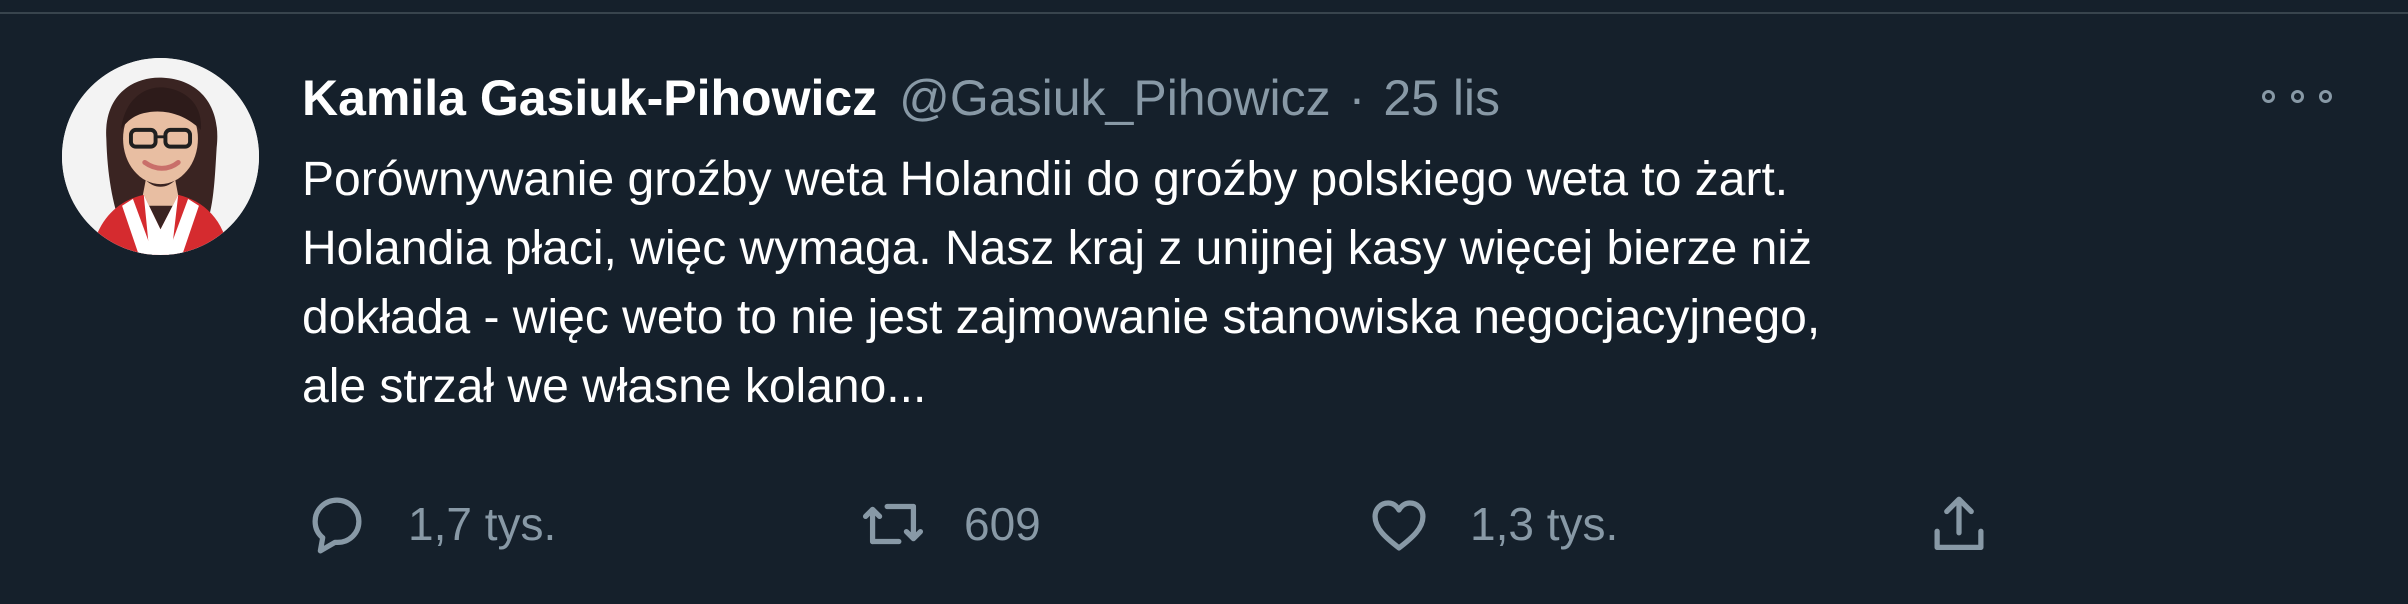 The width and height of the screenshot is (2408, 604). What do you see at coordinates (1162, 524) in the screenshot?
I see `tweet-actions: 1,7 tys. 609 1,3 tys.` at bounding box center [1162, 524].